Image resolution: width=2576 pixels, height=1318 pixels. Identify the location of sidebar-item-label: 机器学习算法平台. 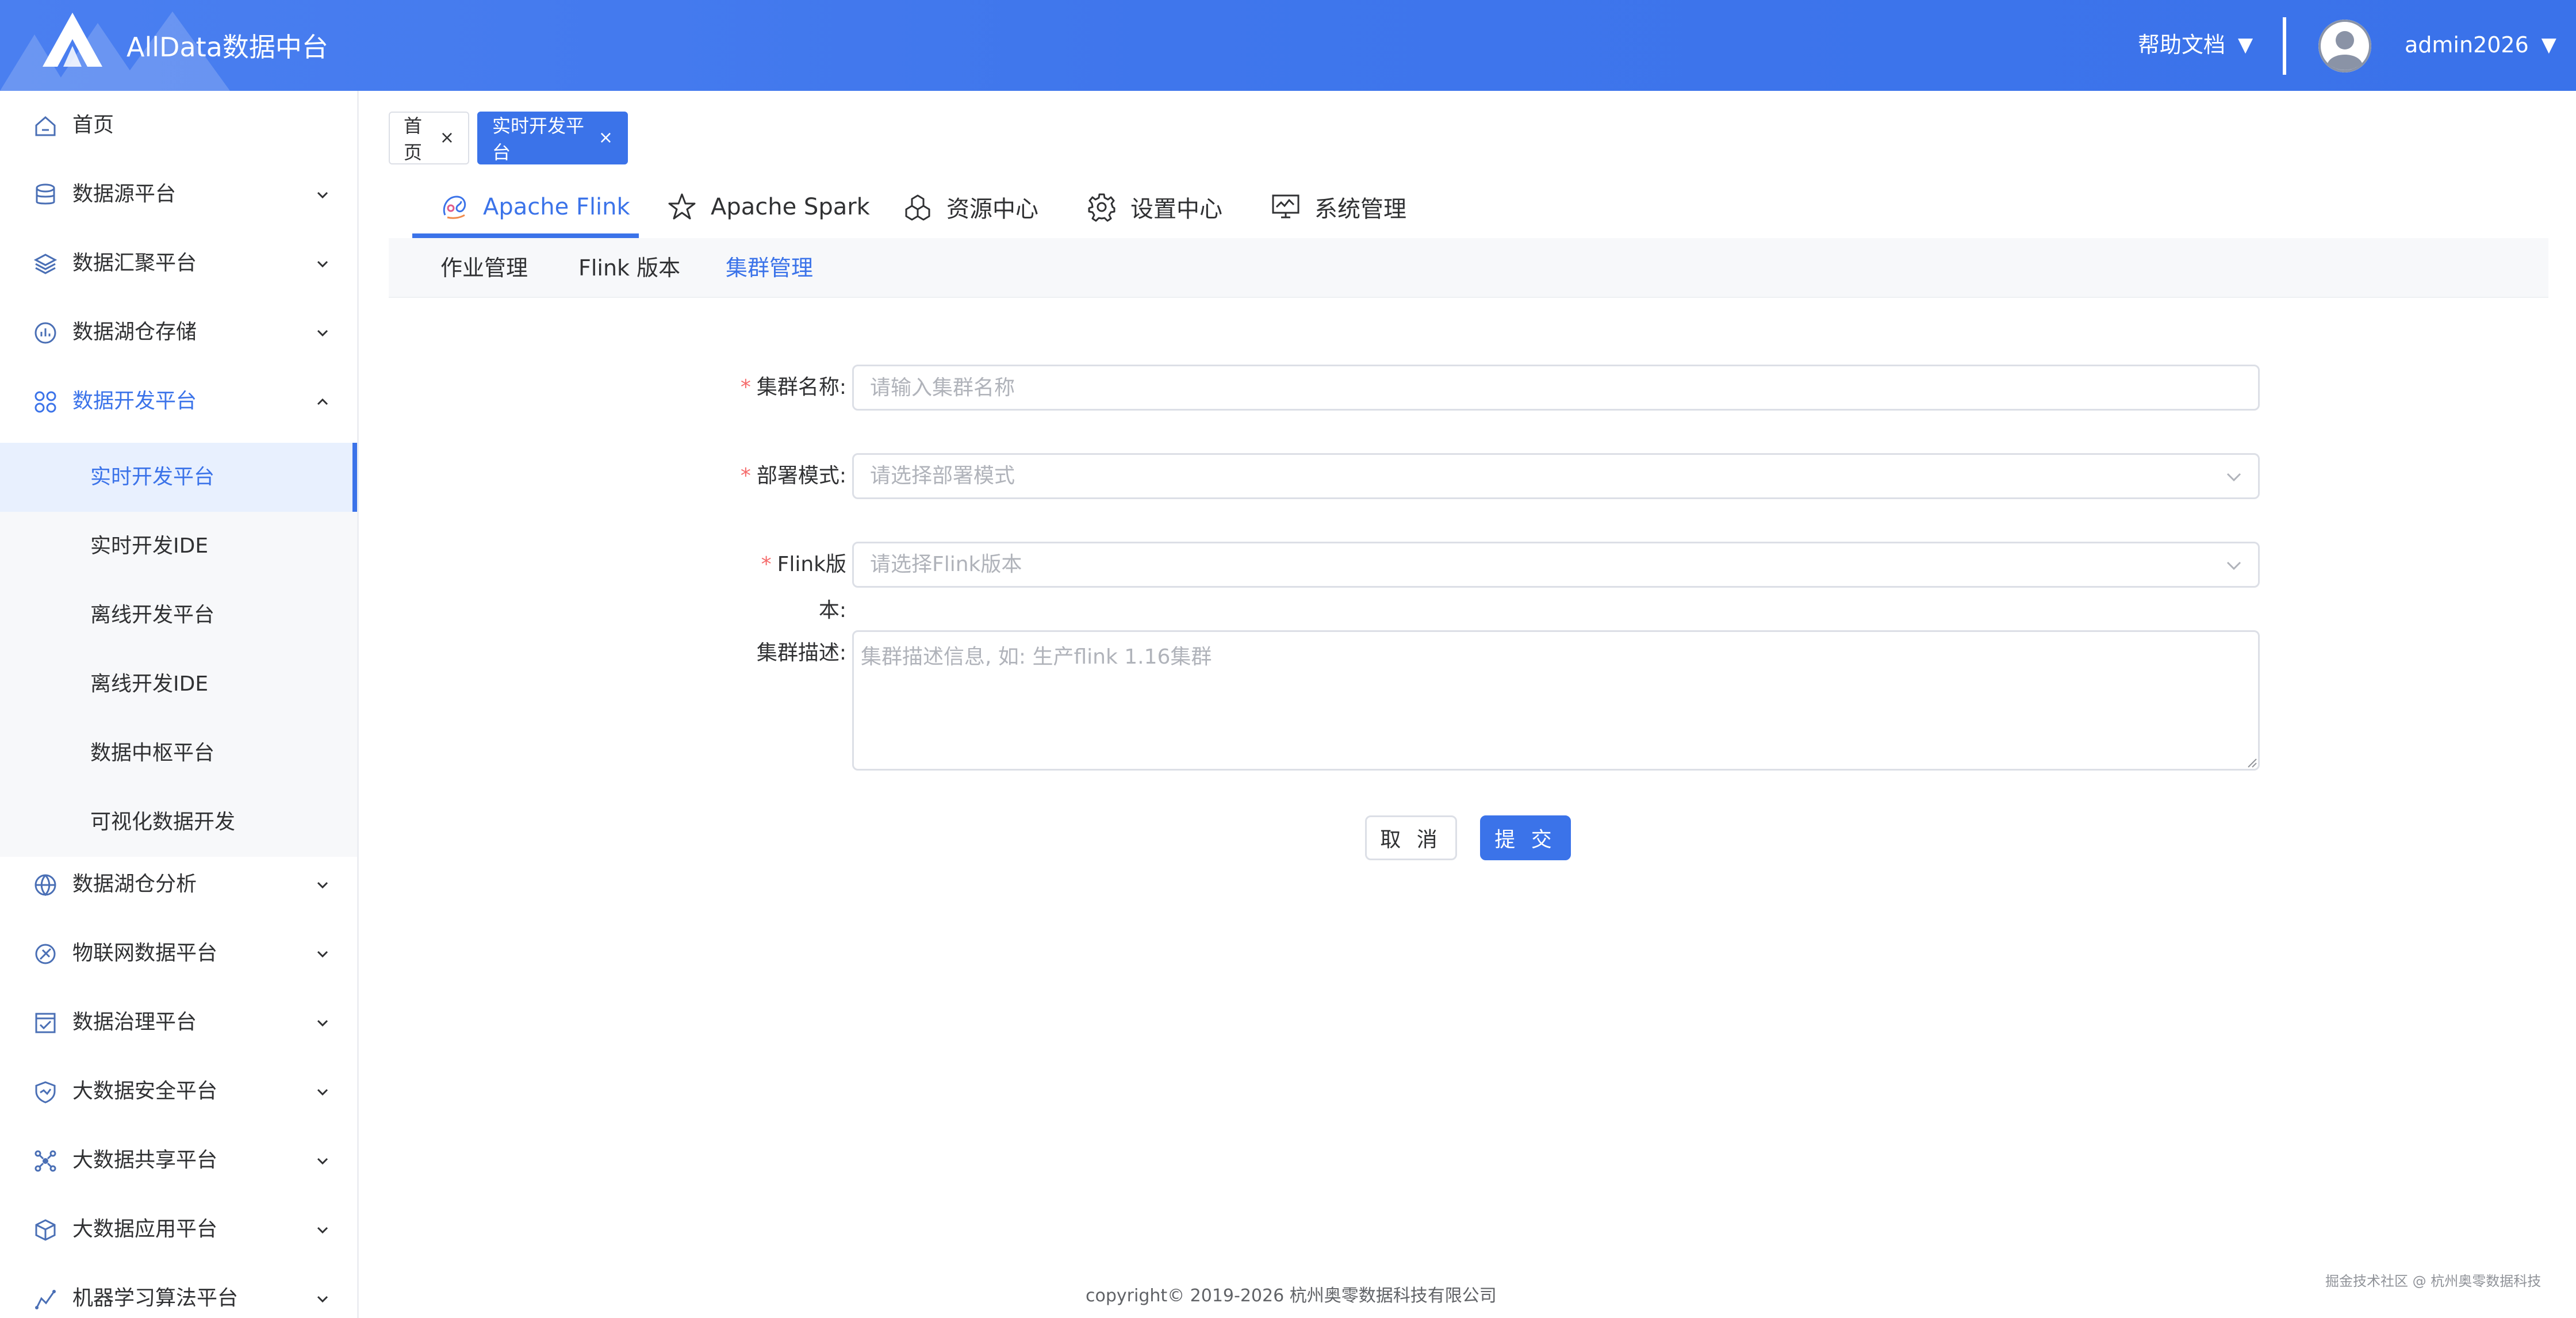
(155, 1298).